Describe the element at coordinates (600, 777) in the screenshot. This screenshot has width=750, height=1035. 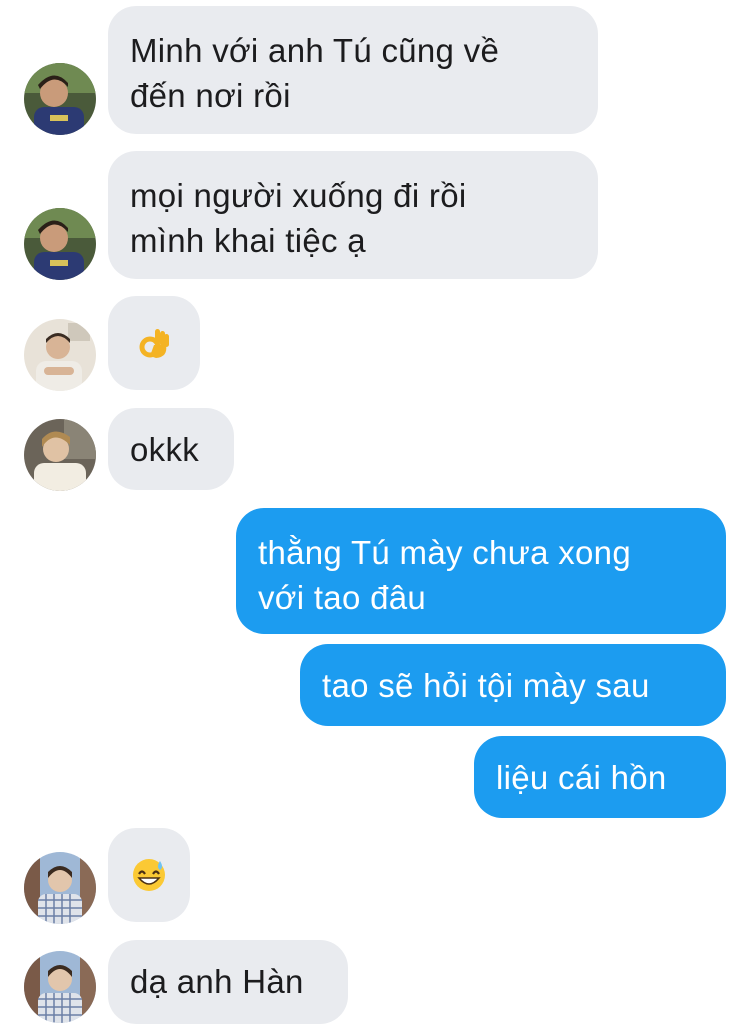
I see `message-bubble-outgoing: liệu cái hồn` at that location.